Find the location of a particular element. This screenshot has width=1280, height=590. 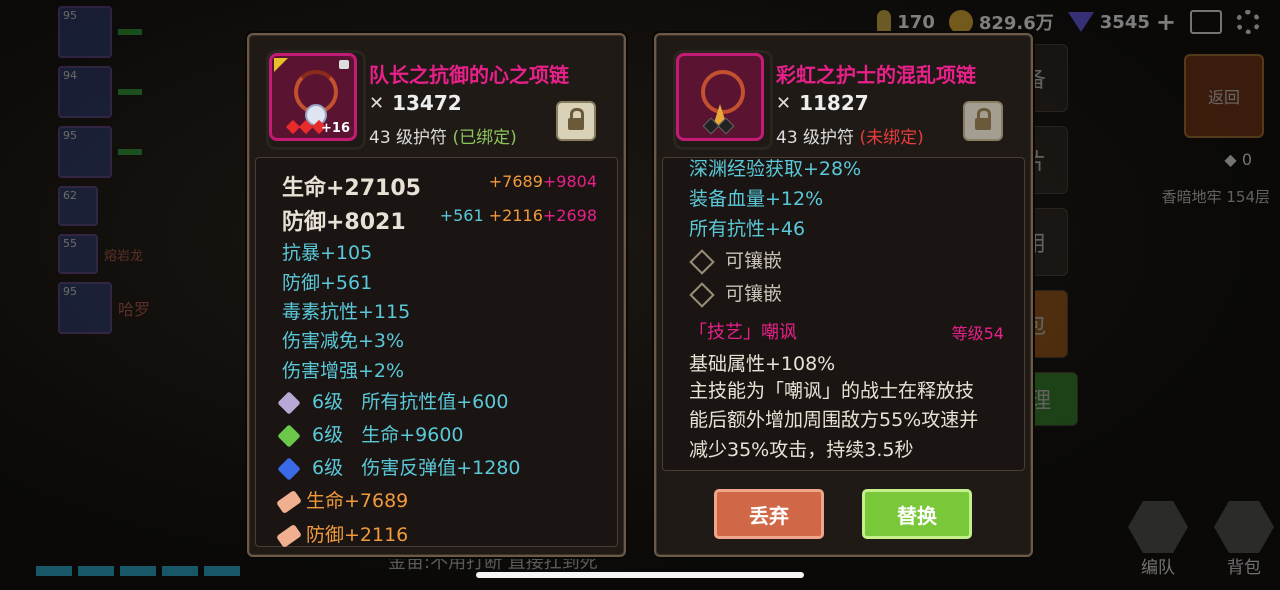

item-level: 43 级护符 (已绑定) is located at coordinates (443, 138).